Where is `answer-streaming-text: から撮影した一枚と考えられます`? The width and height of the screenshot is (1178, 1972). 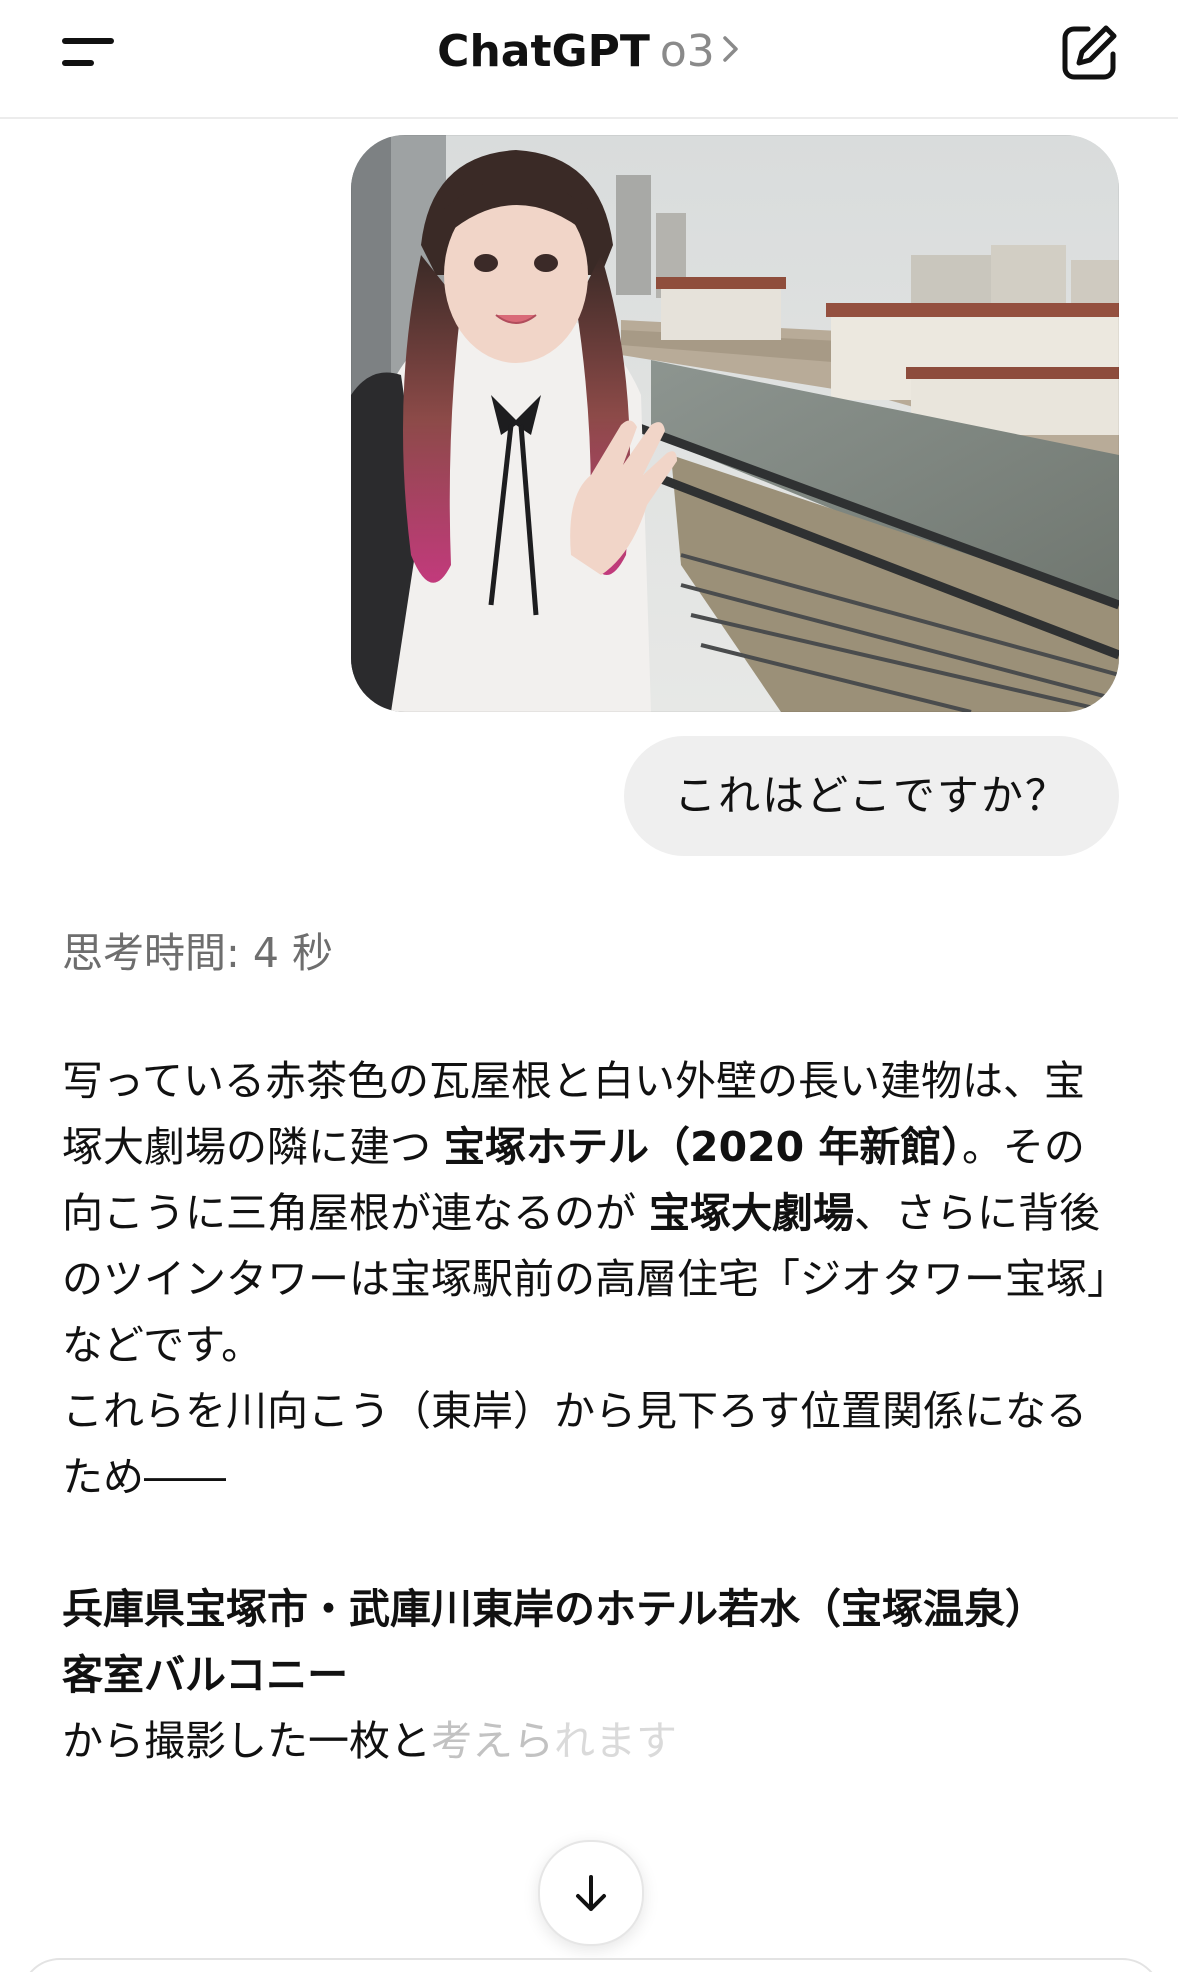
answer-streaming-text: から撮影した一枚と考えられます is located at coordinates (592, 1741).